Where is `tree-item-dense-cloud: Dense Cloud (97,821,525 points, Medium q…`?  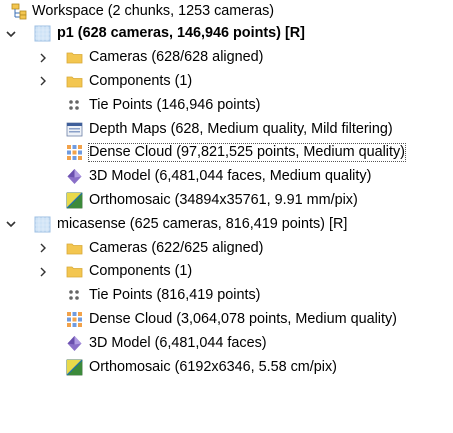 tree-item-dense-cloud: Dense Cloud (97,821,525 points, Medium q… is located at coordinates (226, 153).